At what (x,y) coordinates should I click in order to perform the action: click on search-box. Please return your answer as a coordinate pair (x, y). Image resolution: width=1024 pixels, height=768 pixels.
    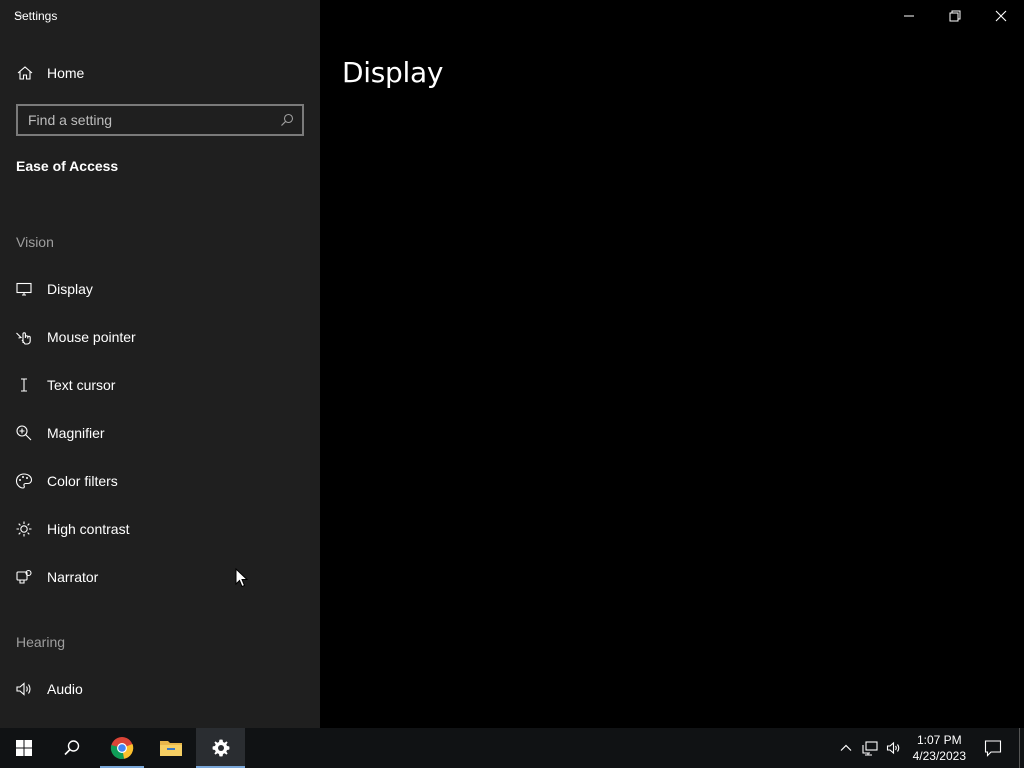
    Looking at the image, I should click on (160, 120).